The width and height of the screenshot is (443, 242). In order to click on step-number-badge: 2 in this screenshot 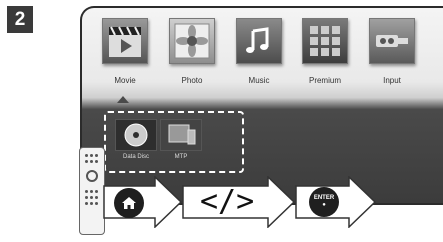, I will do `click(20, 19)`.